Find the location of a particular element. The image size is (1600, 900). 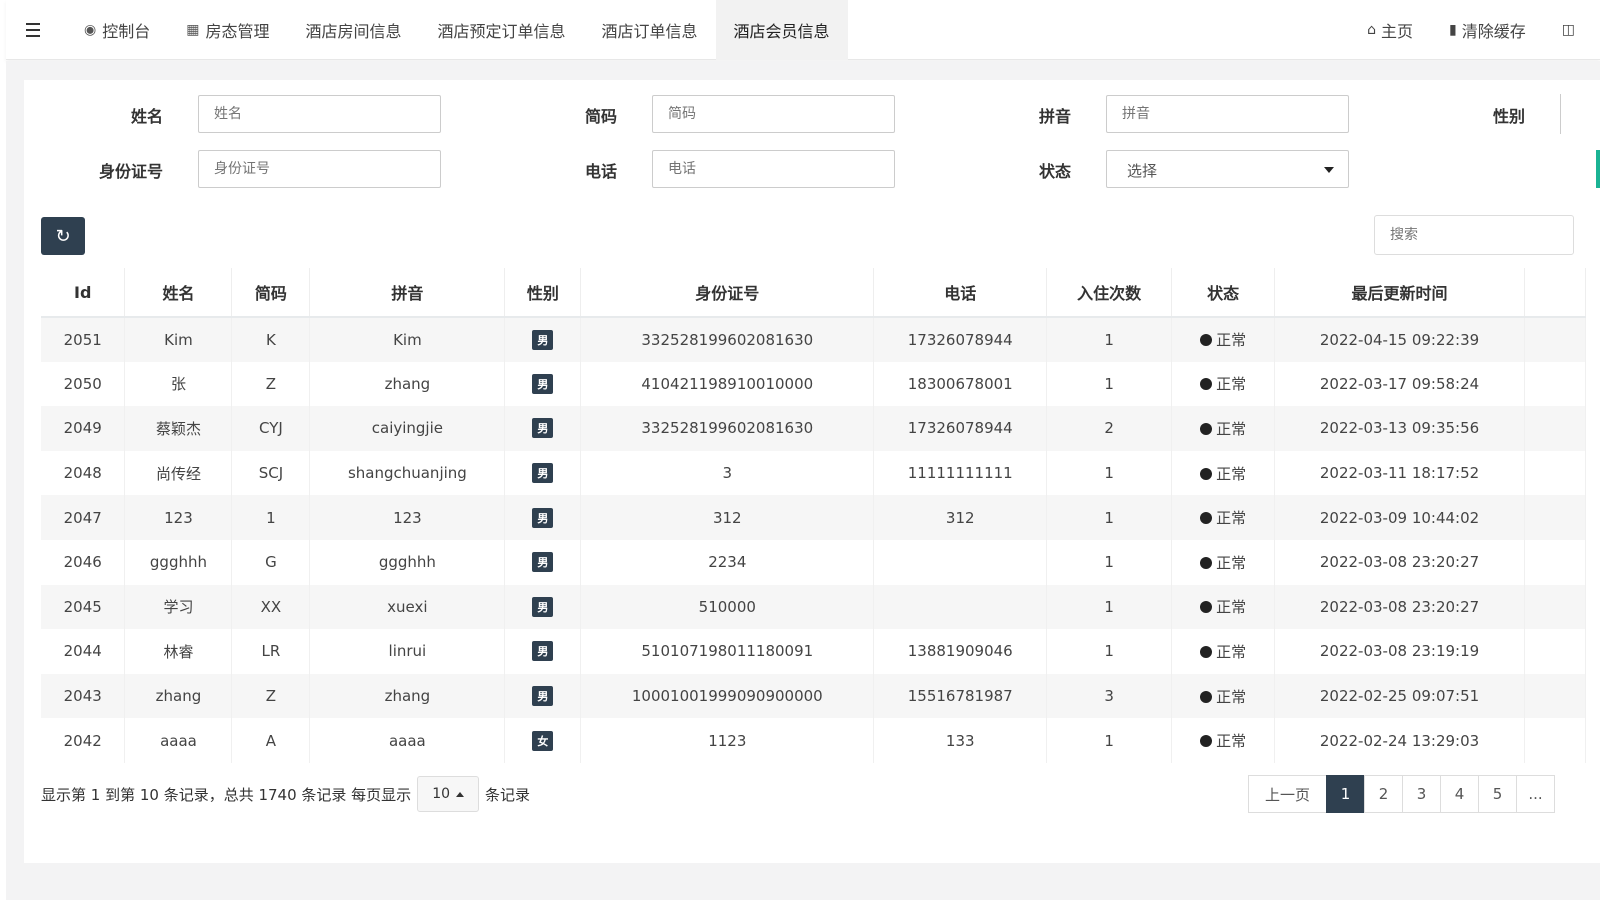

cell-code: LR is located at coordinates (271, 651).